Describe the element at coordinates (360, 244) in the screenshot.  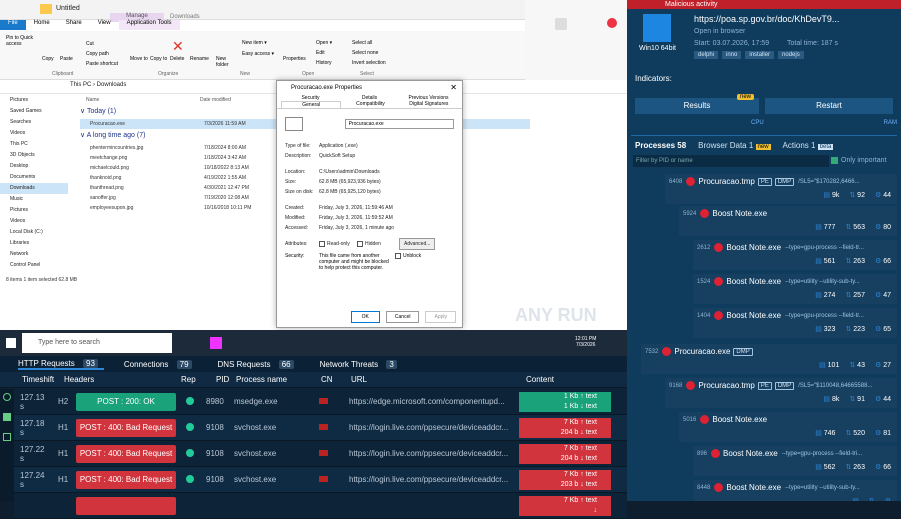
I see `hidden-checkbox` at that location.